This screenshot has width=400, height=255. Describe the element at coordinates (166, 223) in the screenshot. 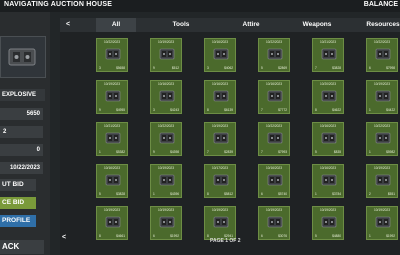

I see `listing-card: 10/19/2023 6 $1992` at that location.